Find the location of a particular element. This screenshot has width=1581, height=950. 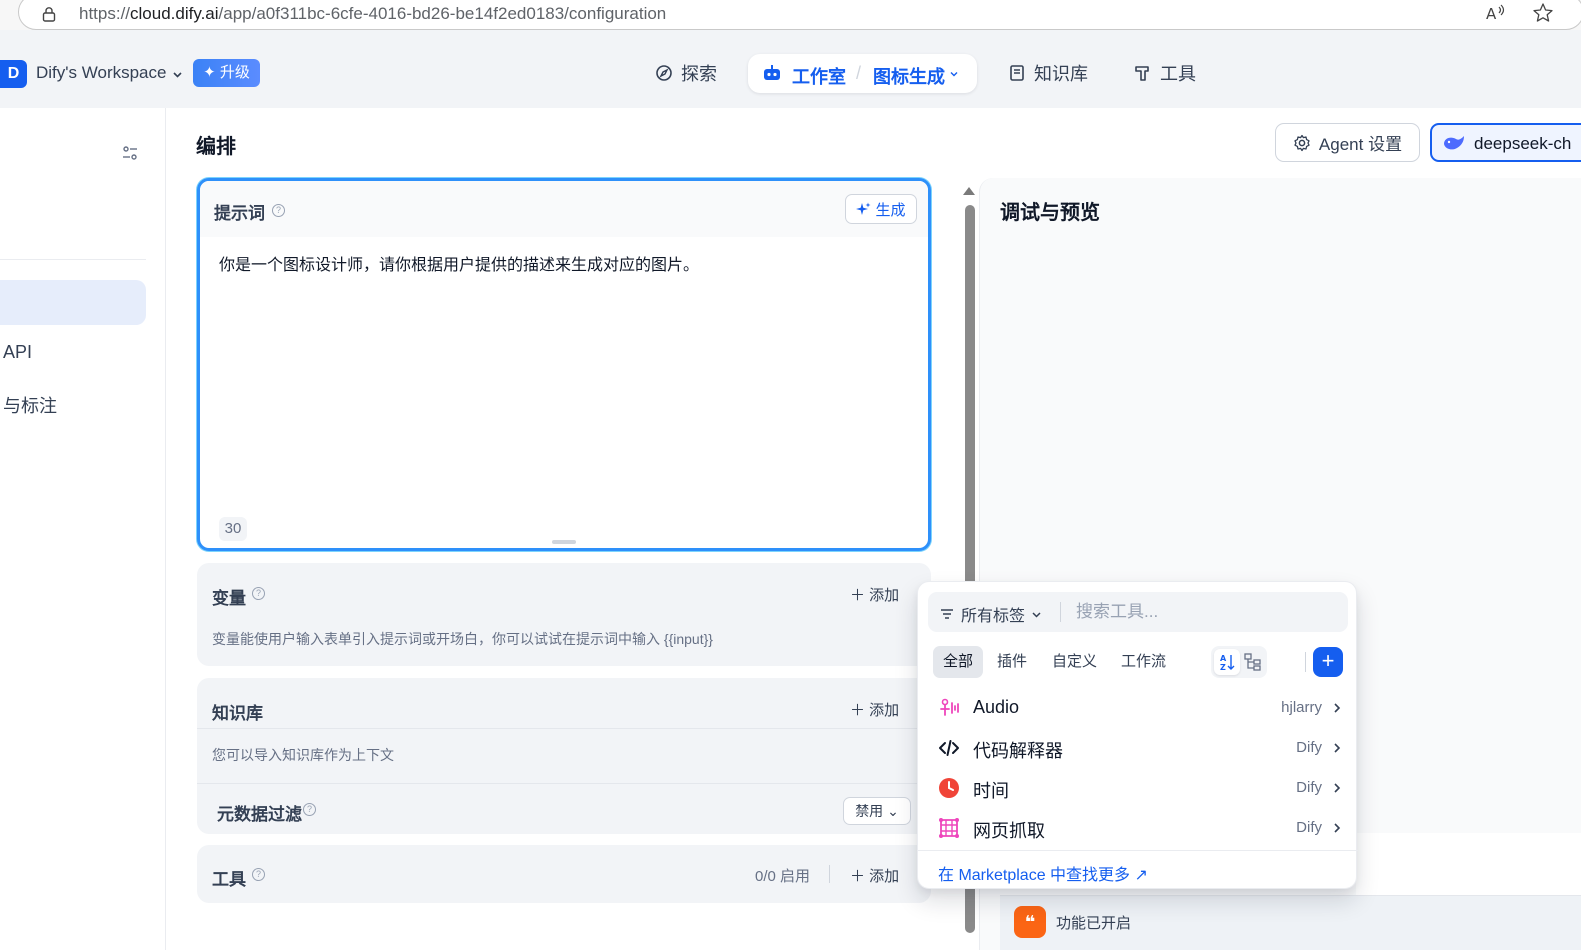

tag-filter-dropdown: 所有标签 is located at coordinates (990, 614).